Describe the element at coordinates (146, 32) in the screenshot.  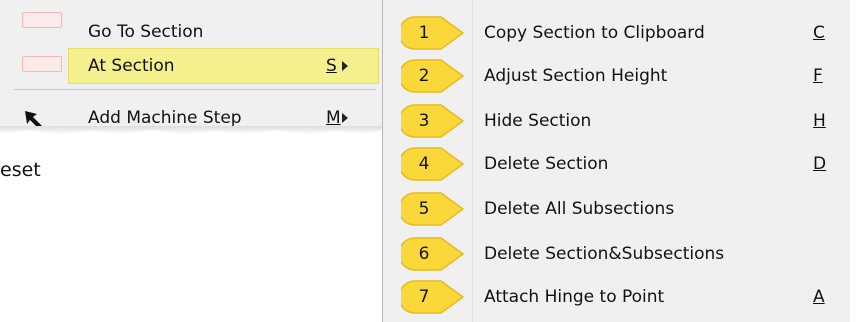
I see `menu-item-label: Go To Section` at that location.